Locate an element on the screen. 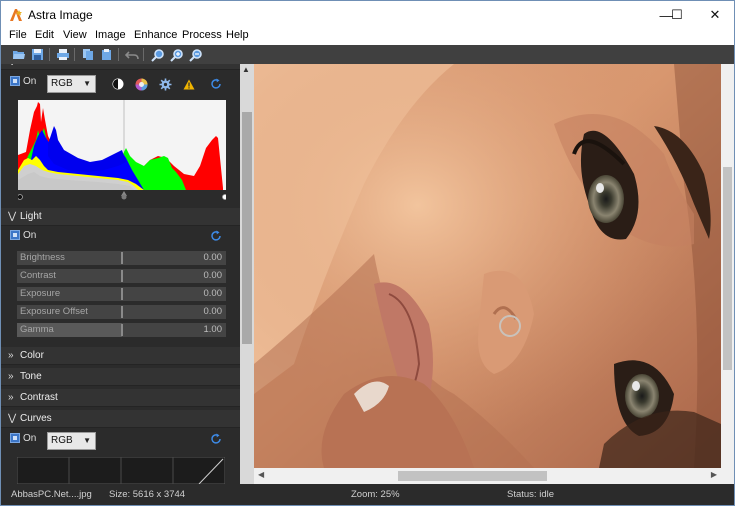 Image resolution: width=735 pixels, height=506 pixels. levels-channel-value: RGB is located at coordinates (62, 83).